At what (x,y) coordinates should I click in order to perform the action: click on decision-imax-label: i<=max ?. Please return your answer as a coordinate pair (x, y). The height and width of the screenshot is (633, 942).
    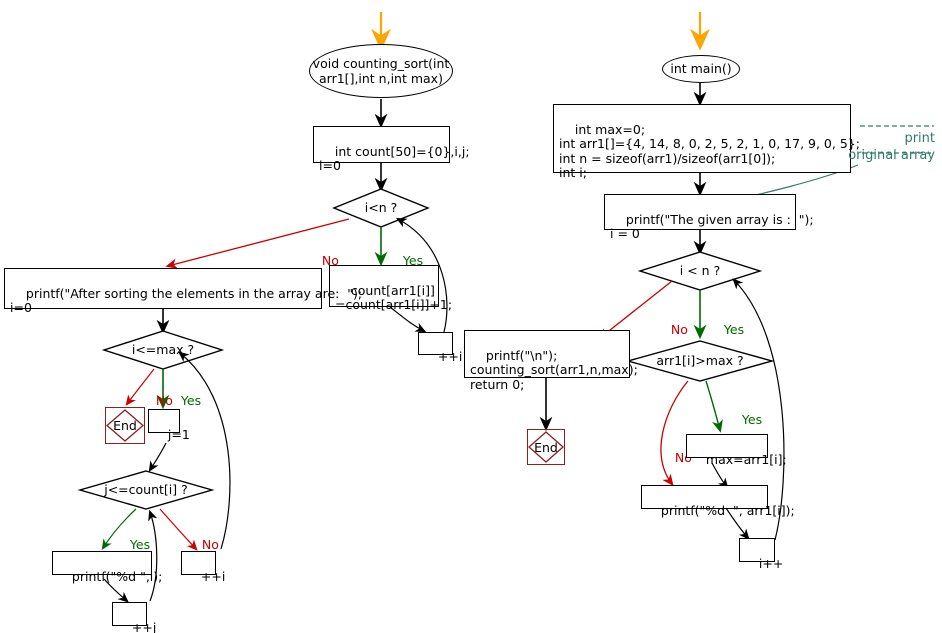
    Looking at the image, I should click on (163, 350).